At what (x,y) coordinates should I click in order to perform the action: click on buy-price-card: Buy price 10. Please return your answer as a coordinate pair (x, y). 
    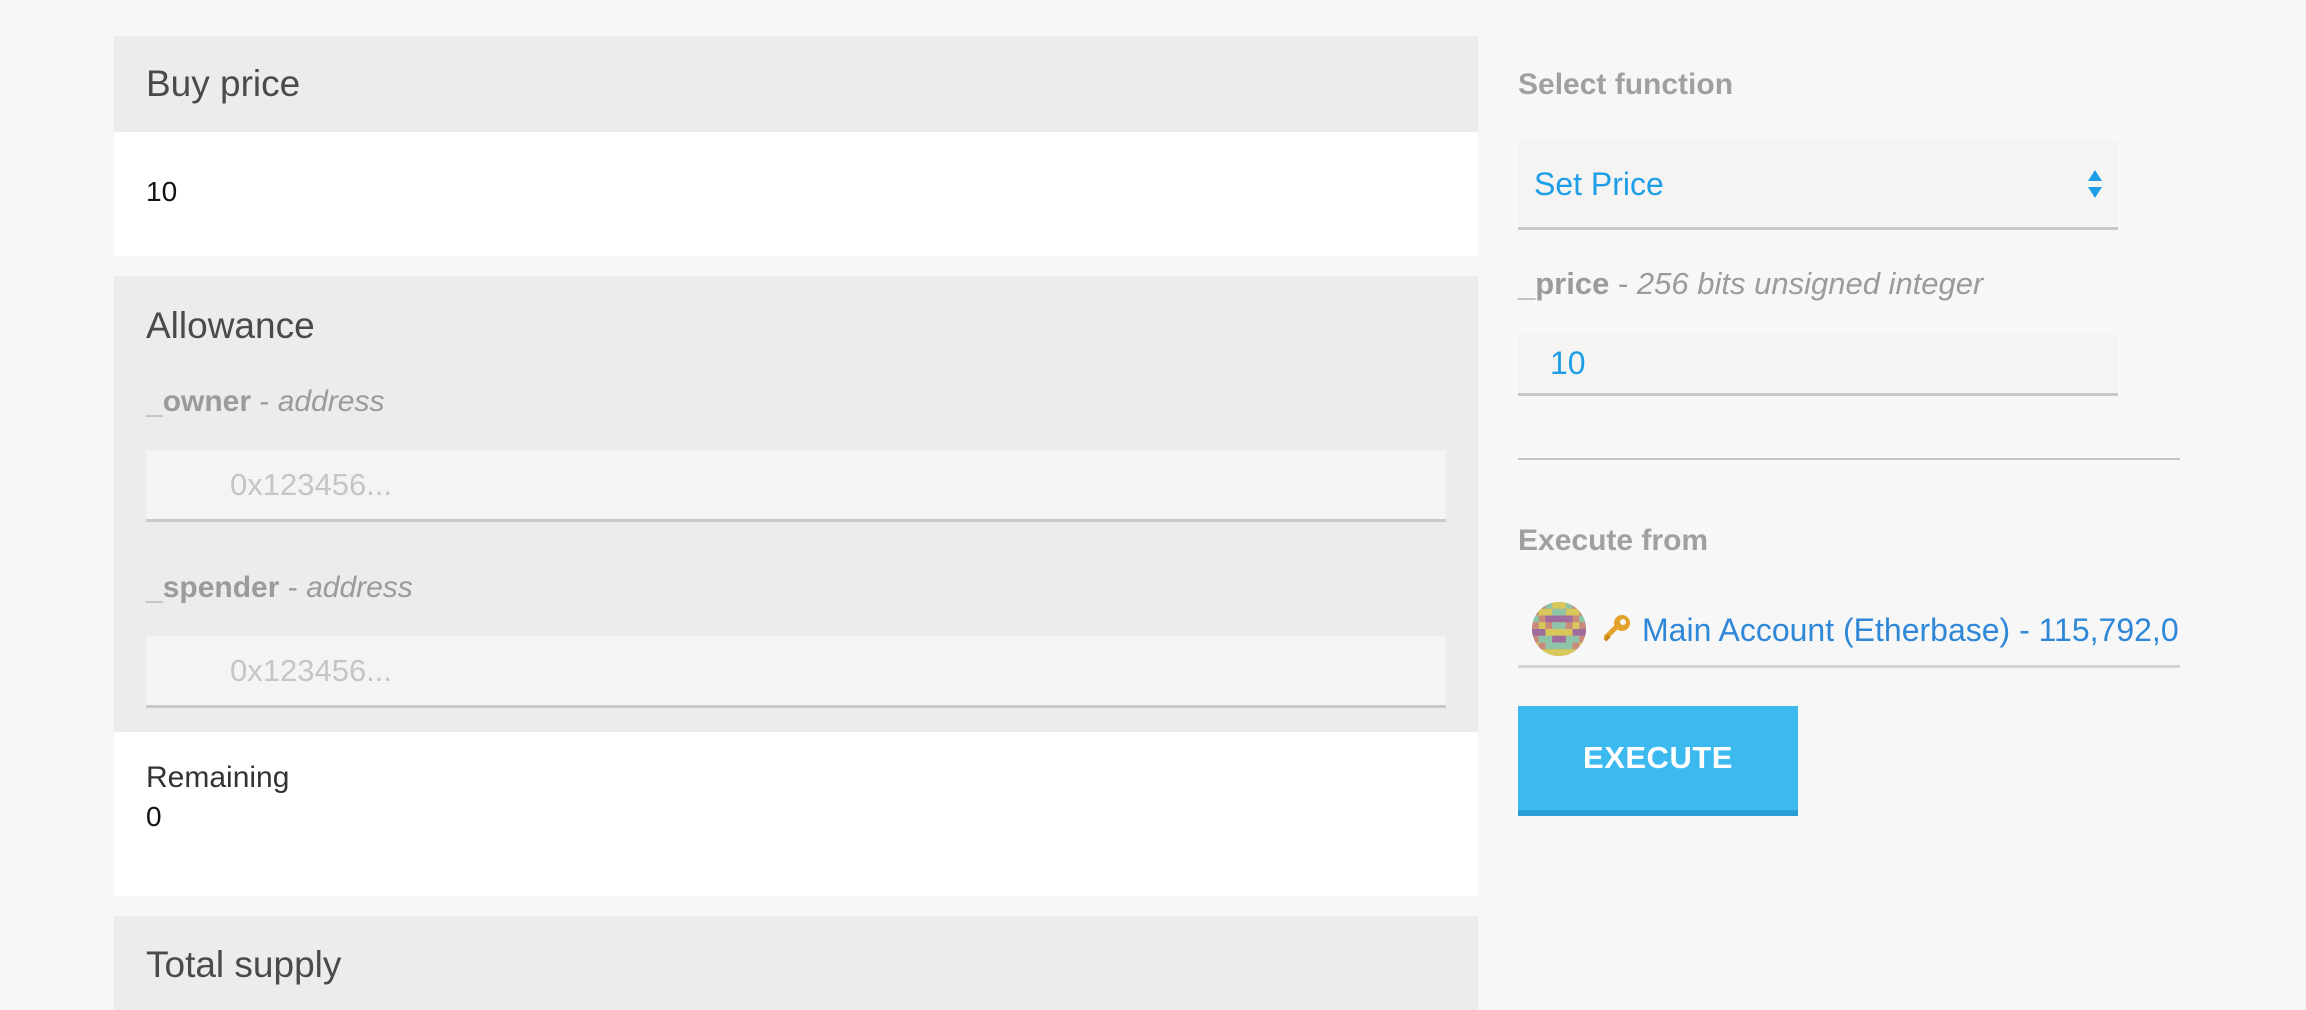
    Looking at the image, I should click on (796, 146).